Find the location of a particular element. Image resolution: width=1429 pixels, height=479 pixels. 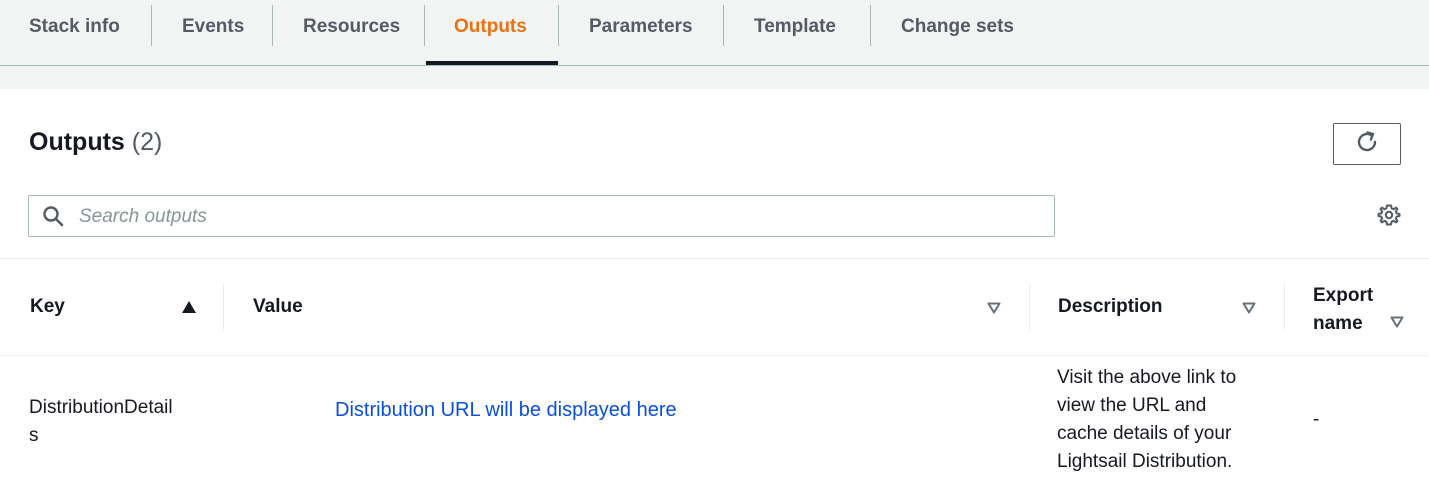

search-icon is located at coordinates (53, 218).